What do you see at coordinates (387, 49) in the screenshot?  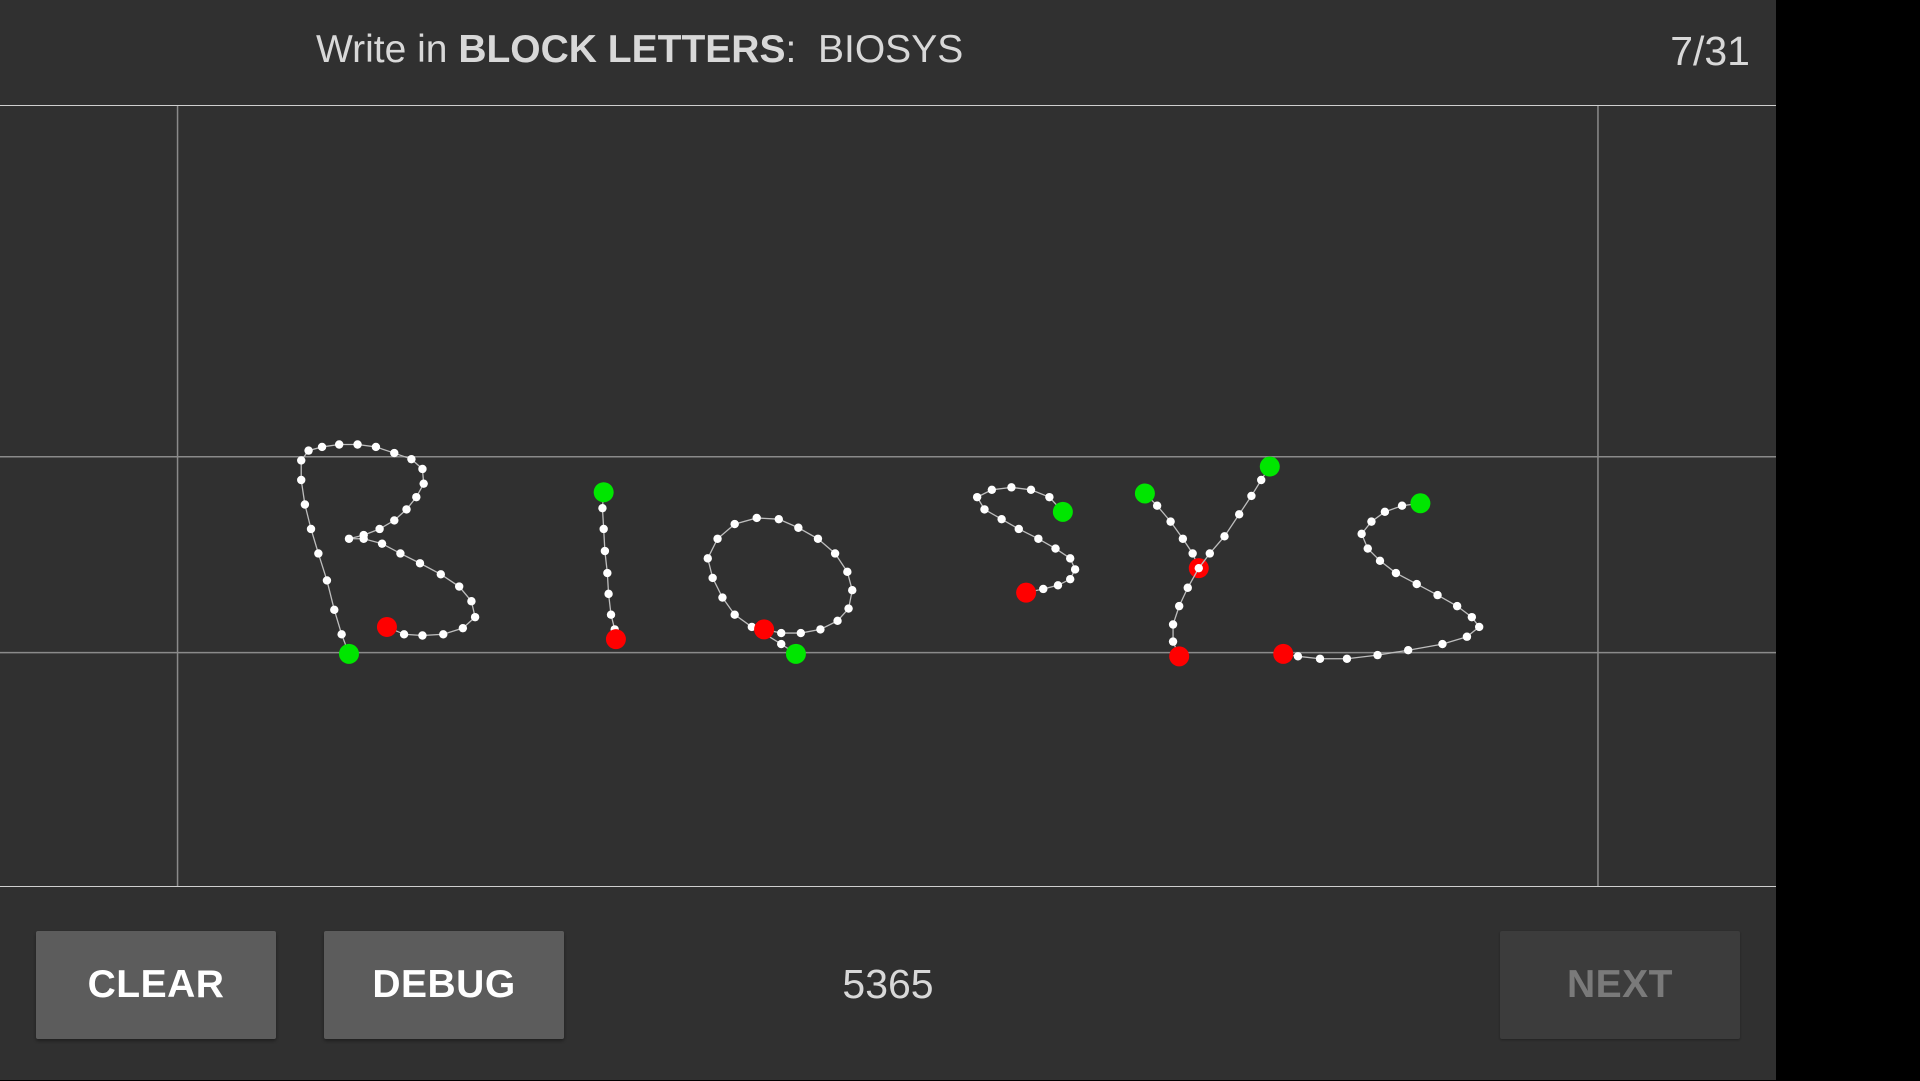 I see `prompt-prefix: Write in` at bounding box center [387, 49].